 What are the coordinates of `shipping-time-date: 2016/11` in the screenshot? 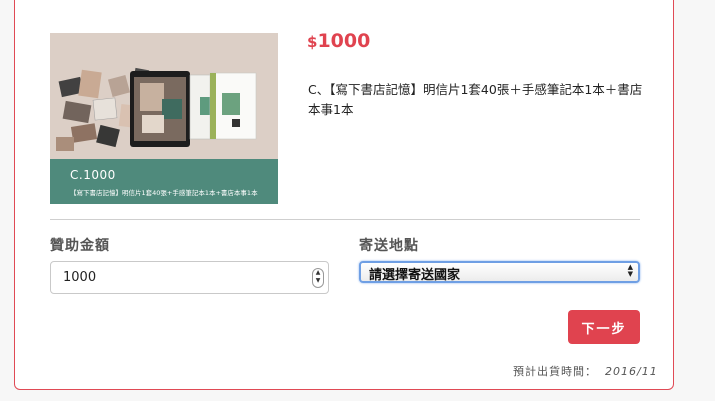 It's located at (631, 371).